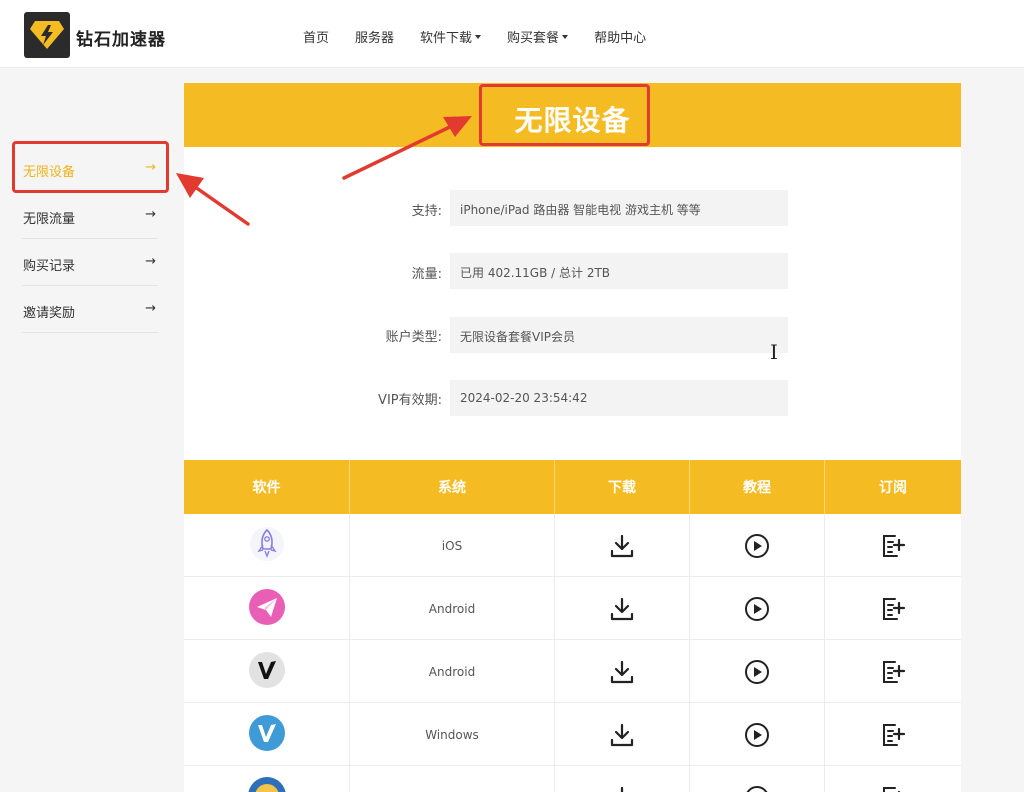 The width and height of the screenshot is (1024, 792). I want to click on account-type-value: 无限设备套餐VIP会员, so click(619, 335).